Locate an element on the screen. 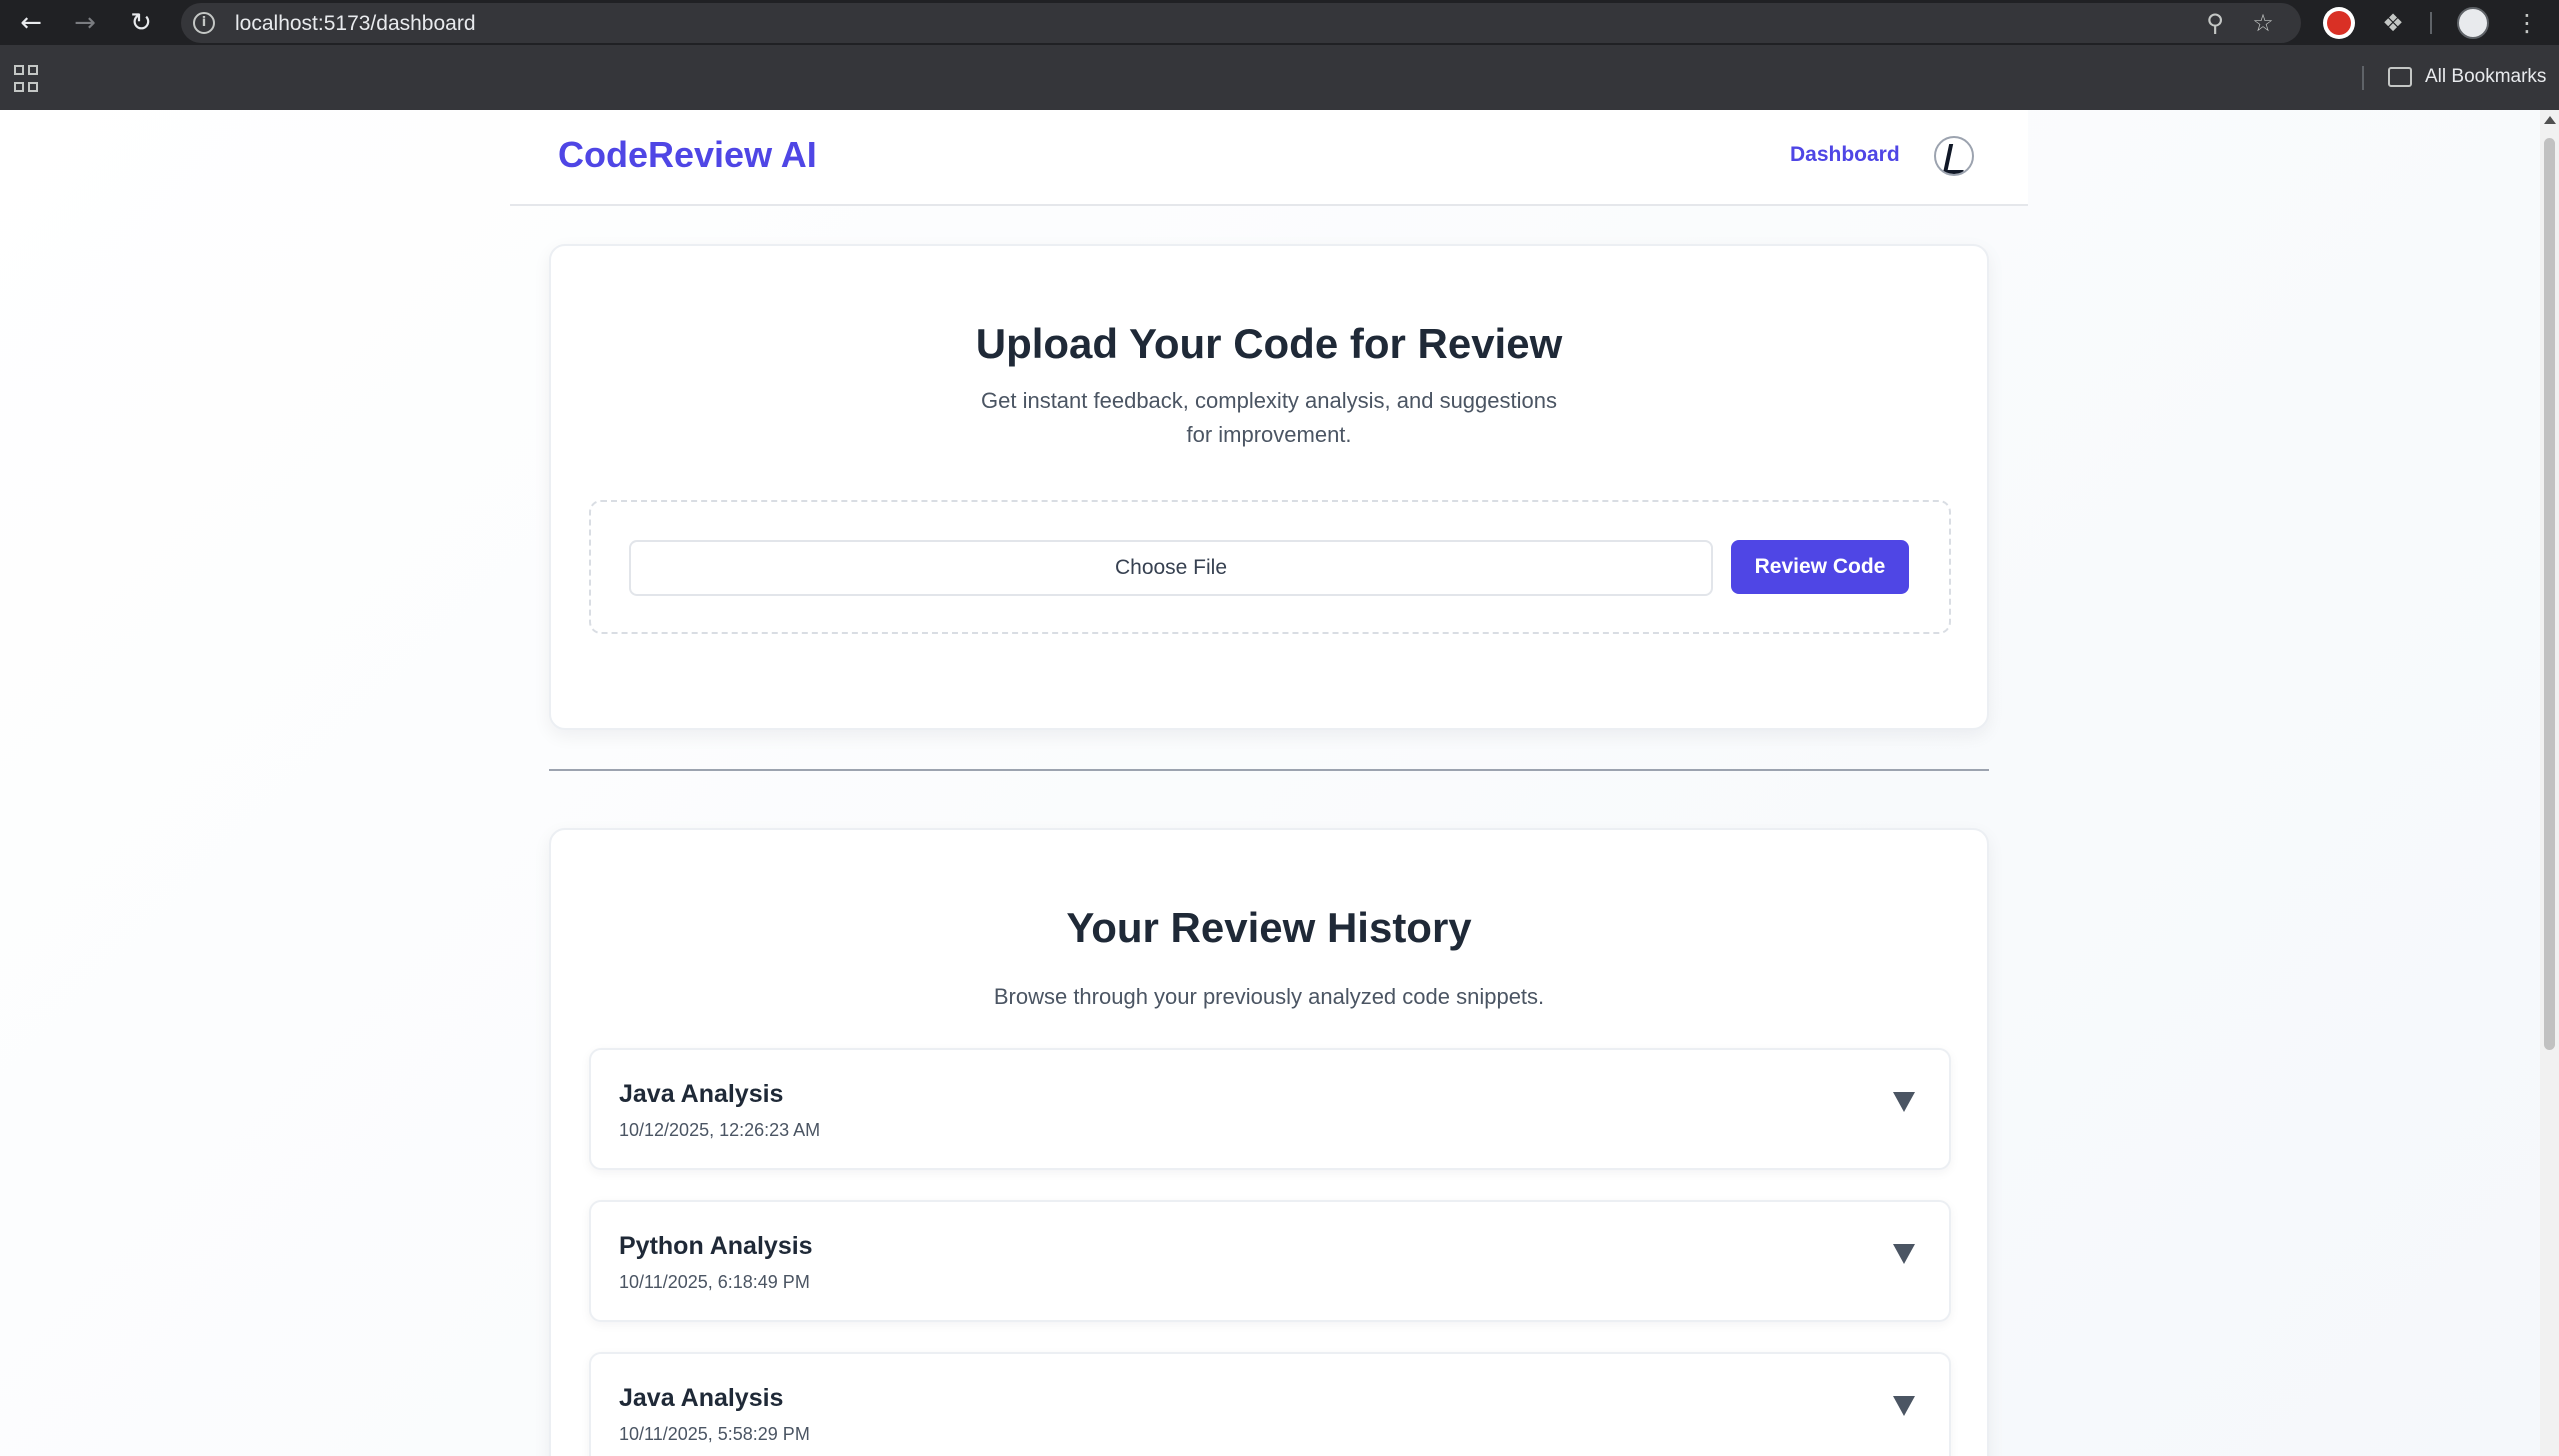 This screenshot has width=2559, height=1456. history-title: Your Review History is located at coordinates (1269, 927).